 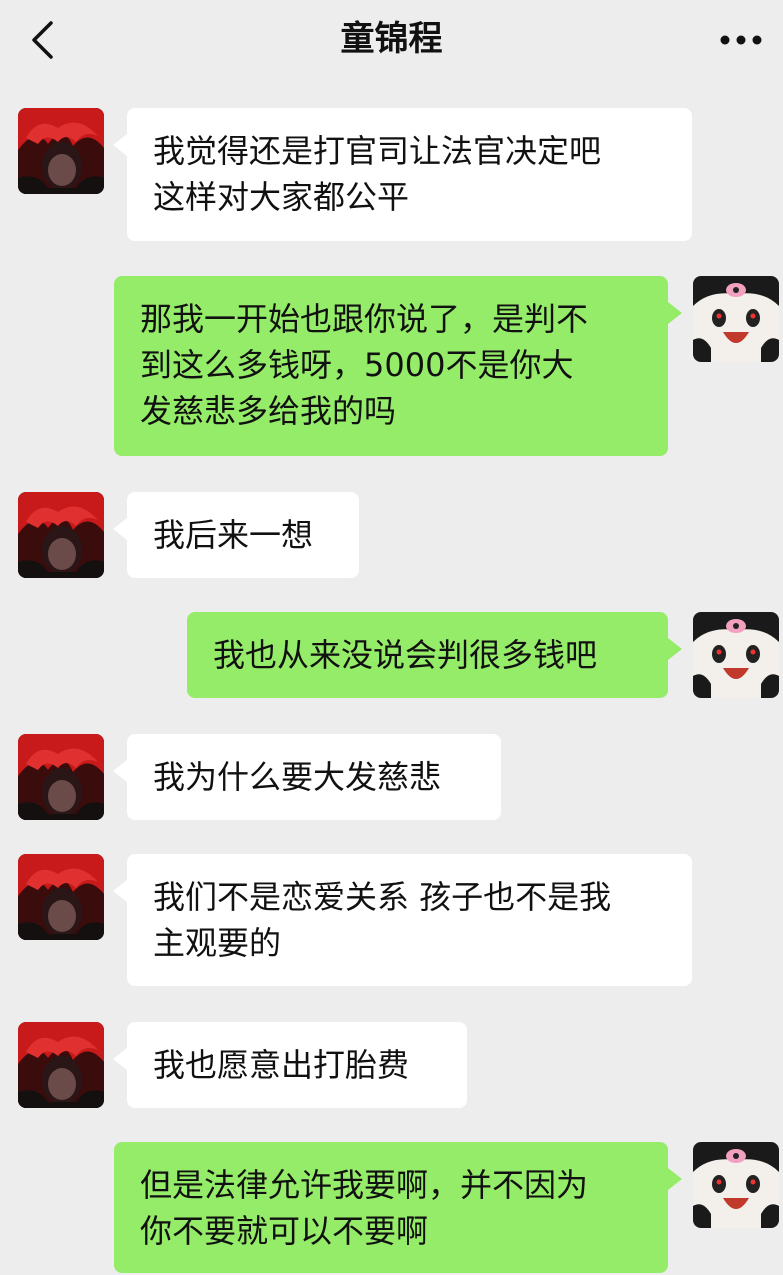 I want to click on incoming-message-bubble: 我觉得还是打官司让法官决定吧 这样对大家都公平, so click(x=402, y=174).